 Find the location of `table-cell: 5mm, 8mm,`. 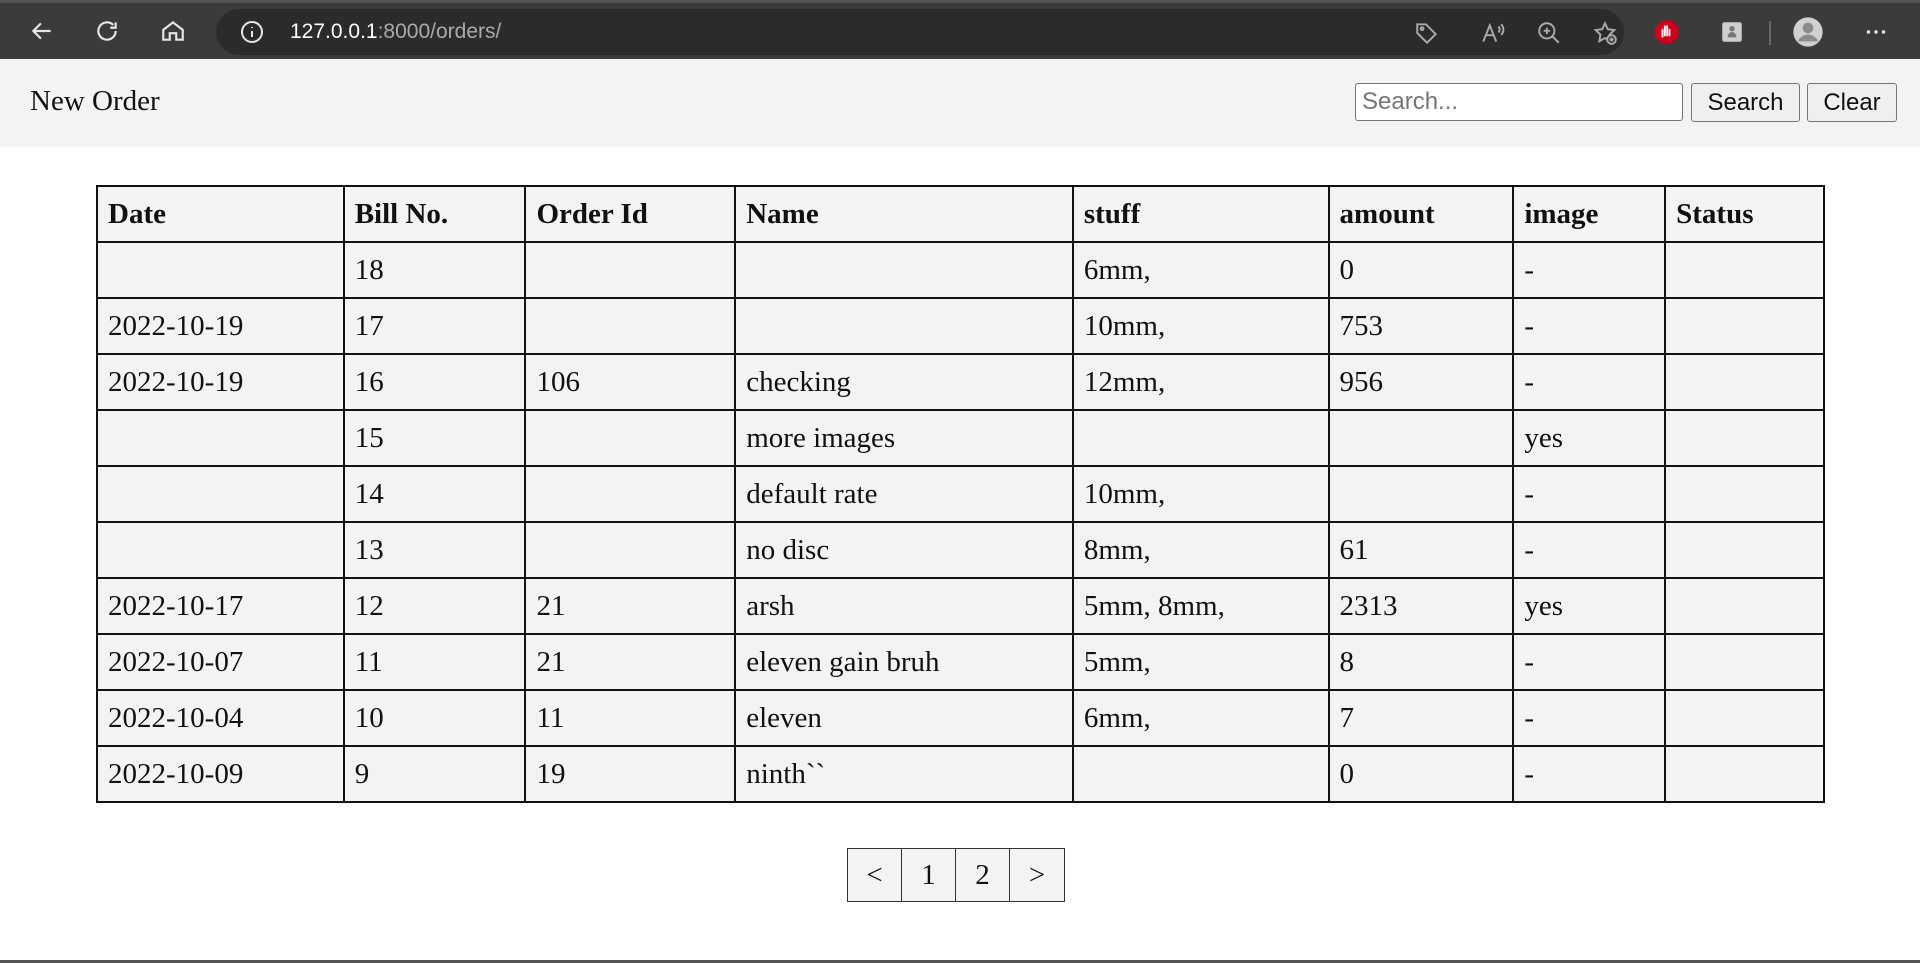

table-cell: 5mm, 8mm, is located at coordinates (1200, 606).